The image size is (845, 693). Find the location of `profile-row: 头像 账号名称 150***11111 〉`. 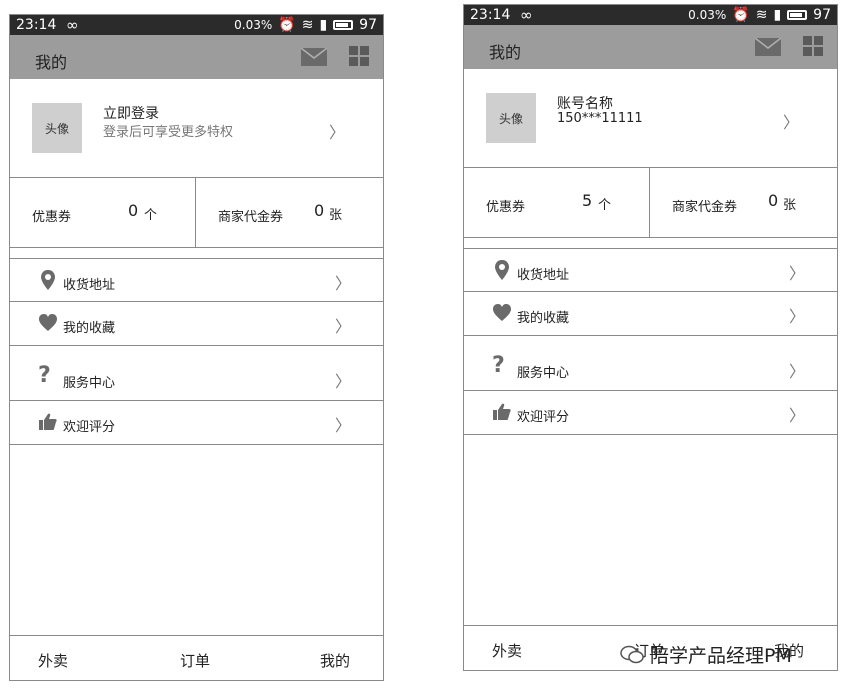

profile-row: 头像 账号名称 150***11111 〉 is located at coordinates (650, 118).